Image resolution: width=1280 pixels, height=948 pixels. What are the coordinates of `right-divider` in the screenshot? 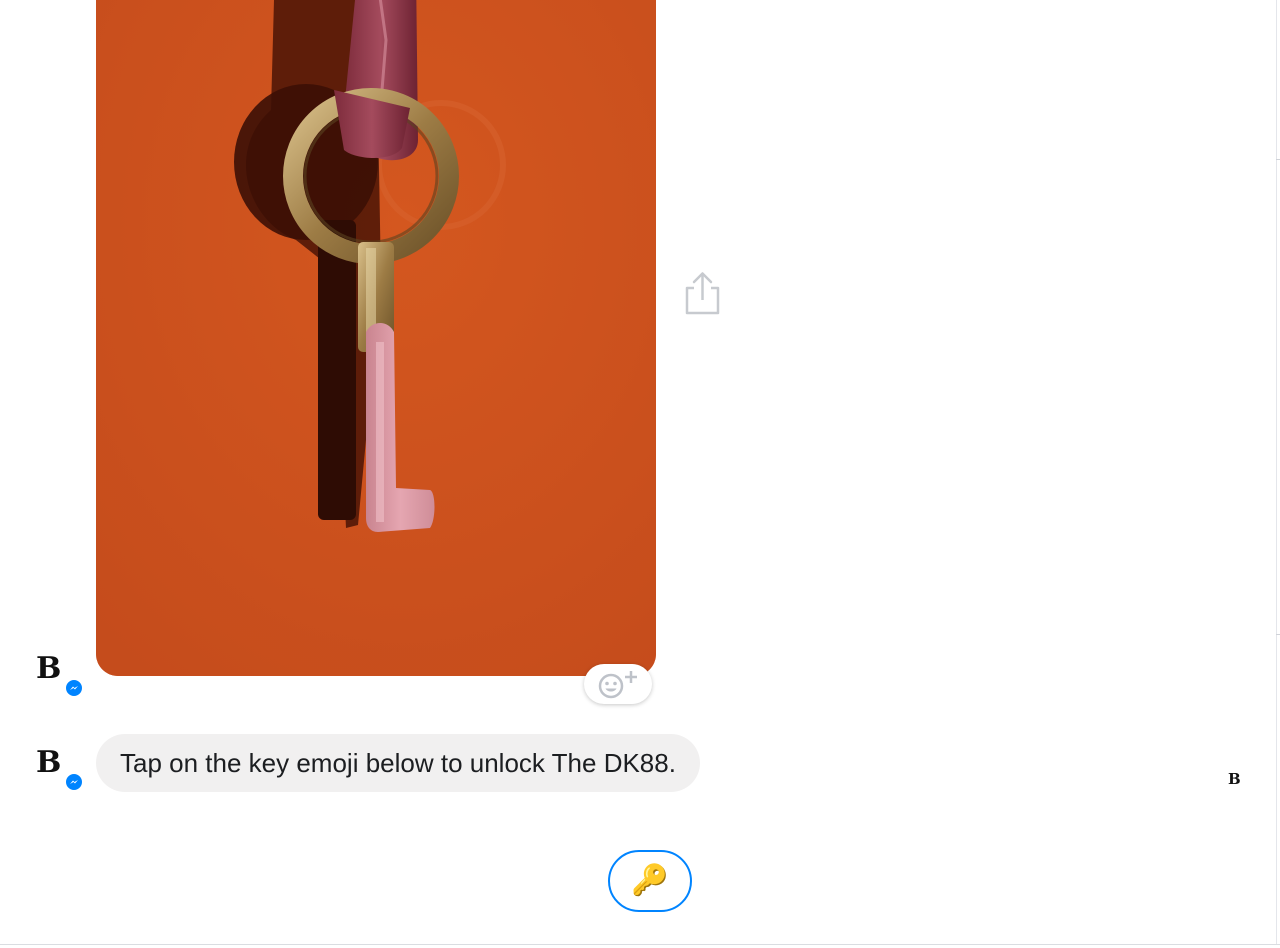 It's located at (1276, 472).